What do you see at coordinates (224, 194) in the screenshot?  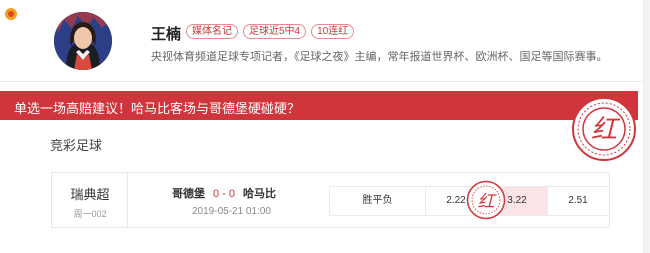 I see `match-score: 0 - 0` at bounding box center [224, 194].